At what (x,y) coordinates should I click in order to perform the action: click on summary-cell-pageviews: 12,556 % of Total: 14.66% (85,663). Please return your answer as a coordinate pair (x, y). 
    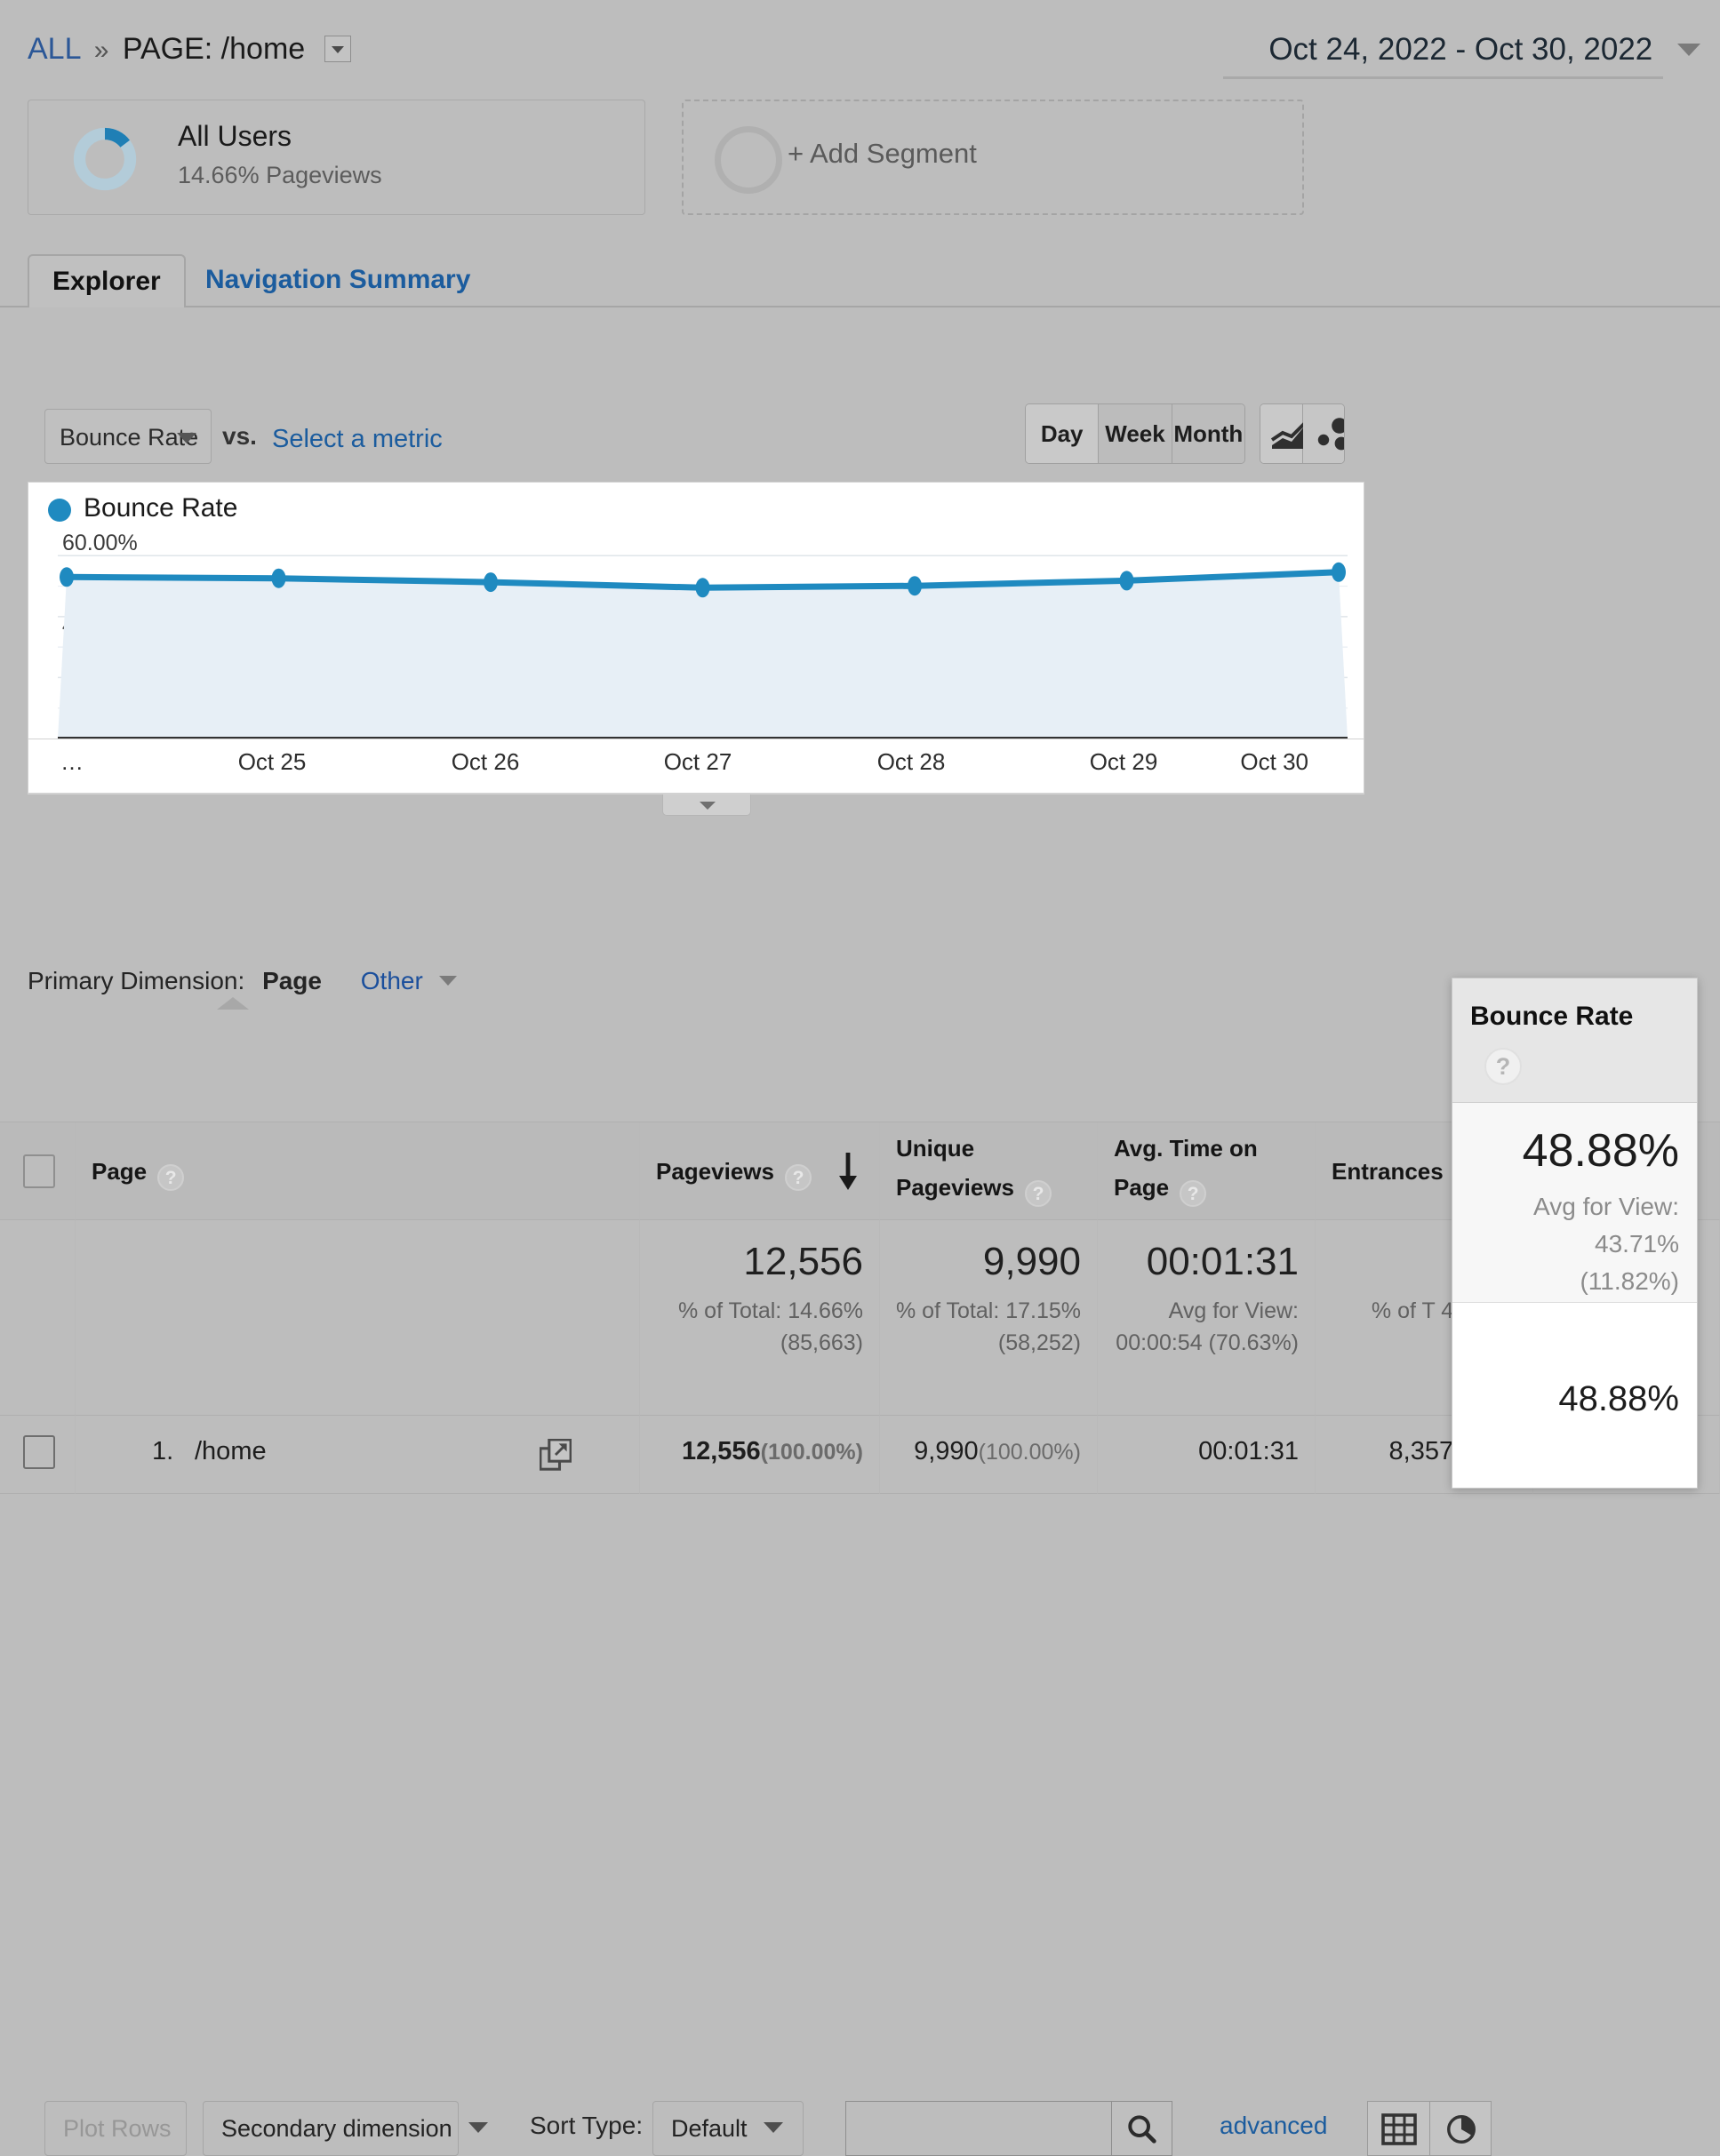
    Looking at the image, I should click on (760, 1318).